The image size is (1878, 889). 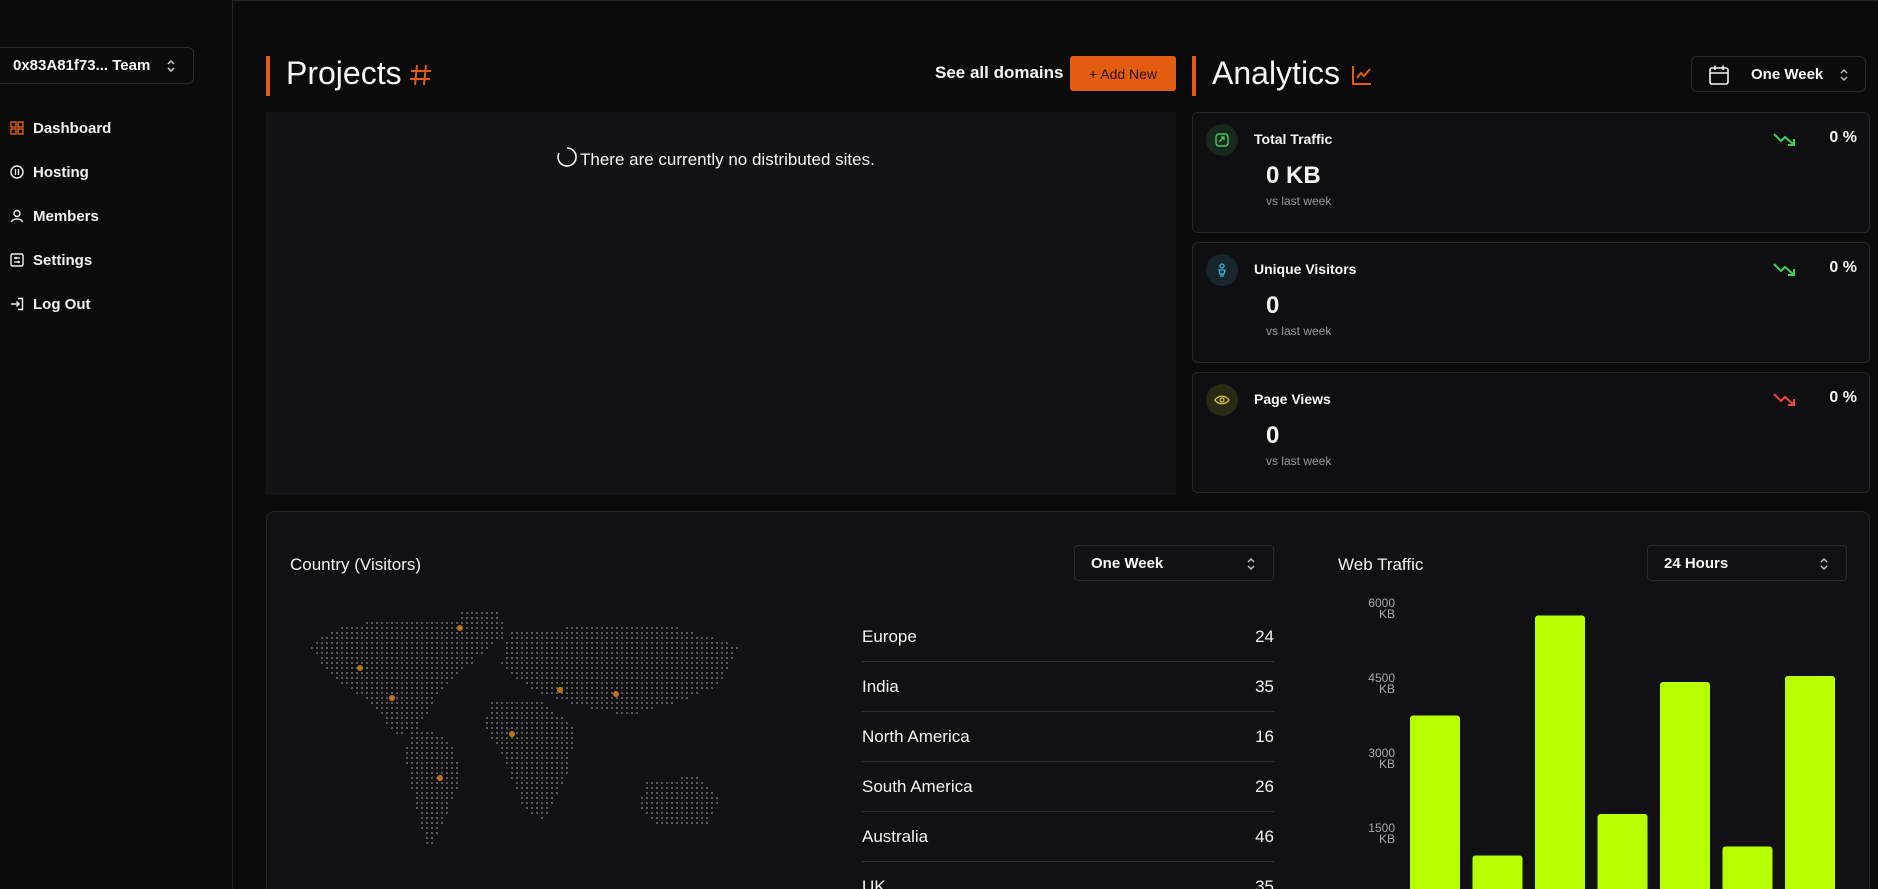 What do you see at coordinates (1293, 139) in the screenshot?
I see `stat-label: Total Traffic` at bounding box center [1293, 139].